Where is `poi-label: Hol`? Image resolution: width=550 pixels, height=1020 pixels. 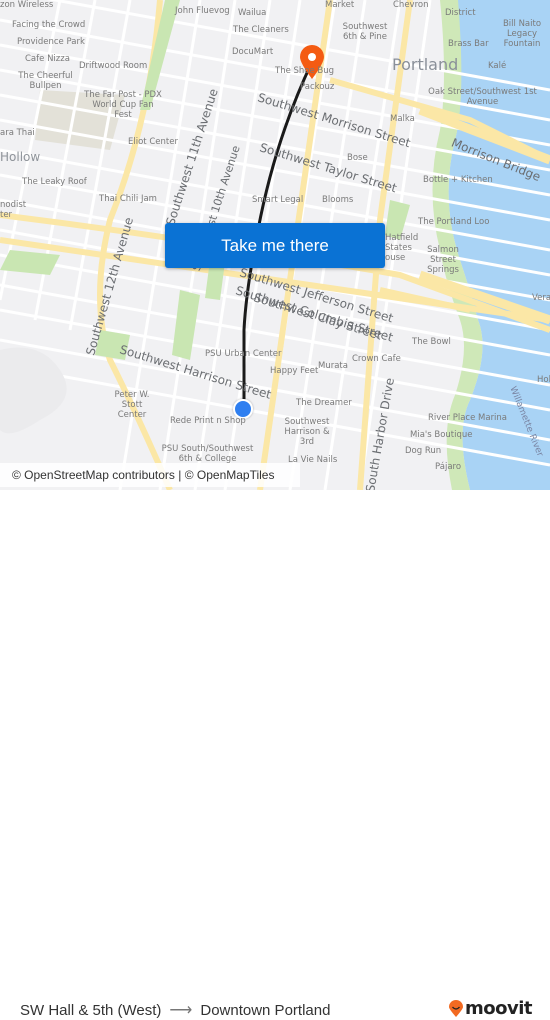 poi-label: Hol is located at coordinates (543, 380).